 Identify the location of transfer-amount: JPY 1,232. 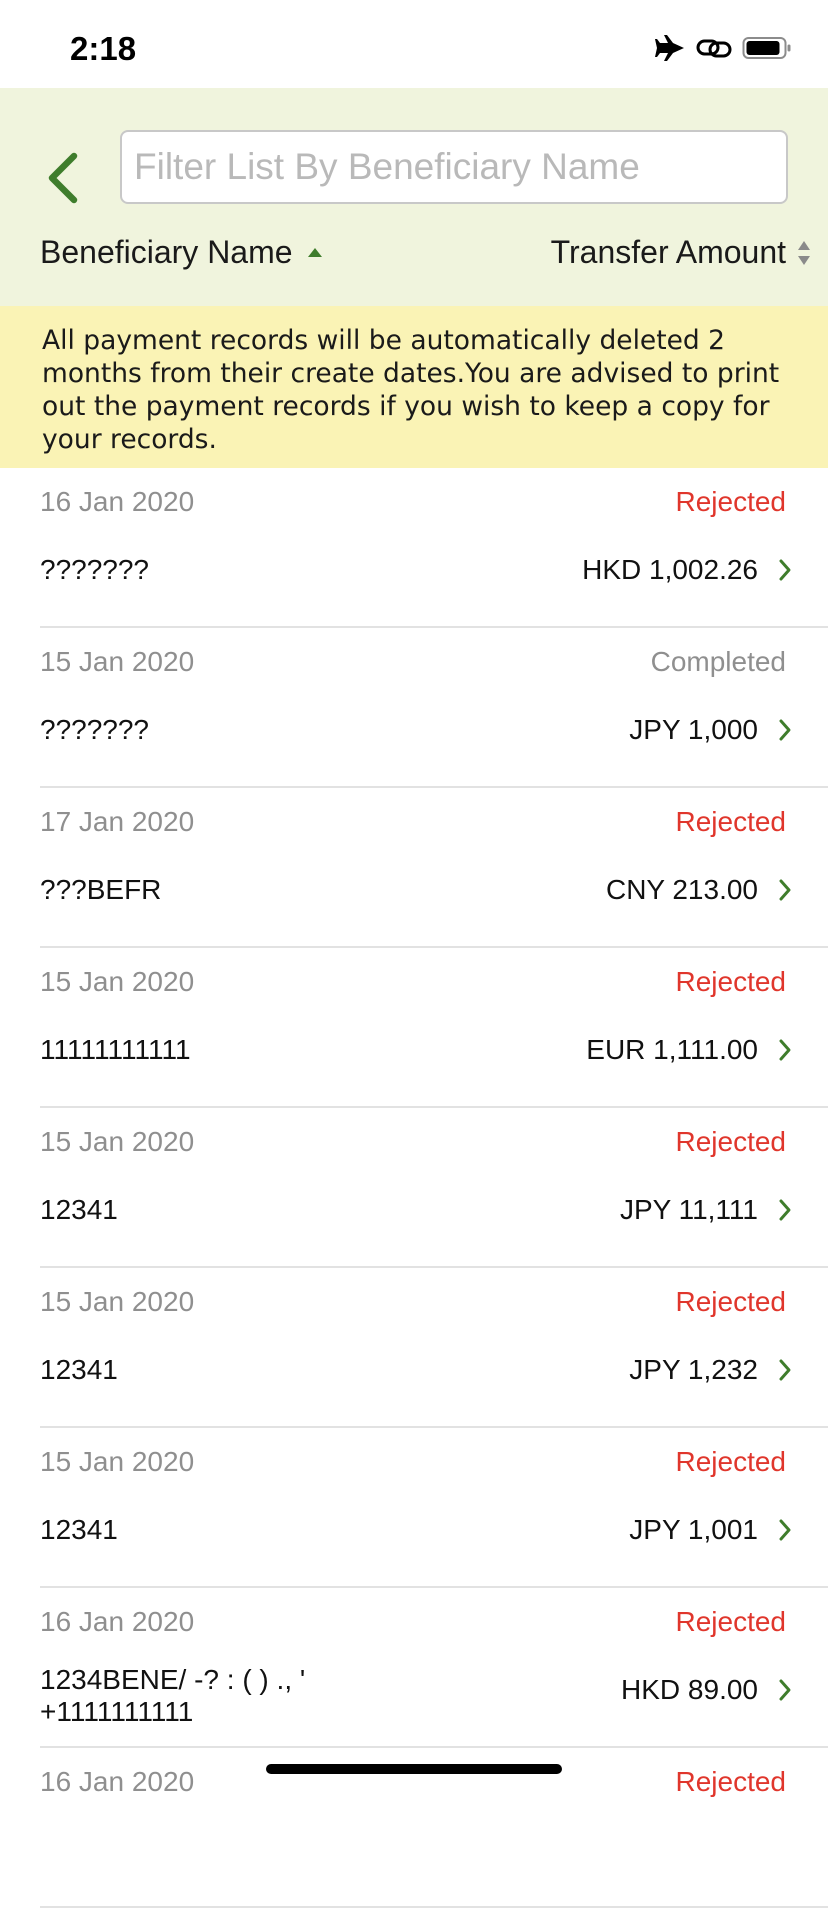
(693, 1369).